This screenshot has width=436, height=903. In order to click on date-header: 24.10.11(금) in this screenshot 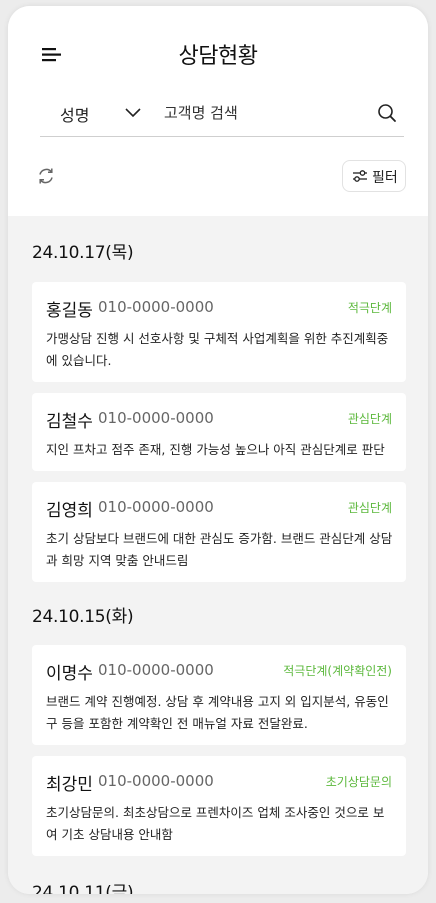, I will do `click(83, 888)`.